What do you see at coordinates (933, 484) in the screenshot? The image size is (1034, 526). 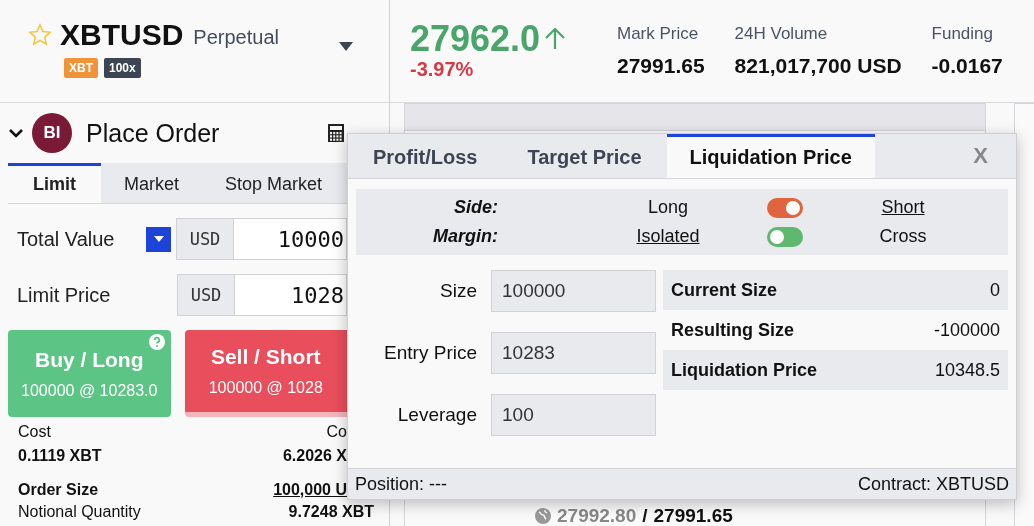 I see `contract-text: Contract: XBTUSD` at bounding box center [933, 484].